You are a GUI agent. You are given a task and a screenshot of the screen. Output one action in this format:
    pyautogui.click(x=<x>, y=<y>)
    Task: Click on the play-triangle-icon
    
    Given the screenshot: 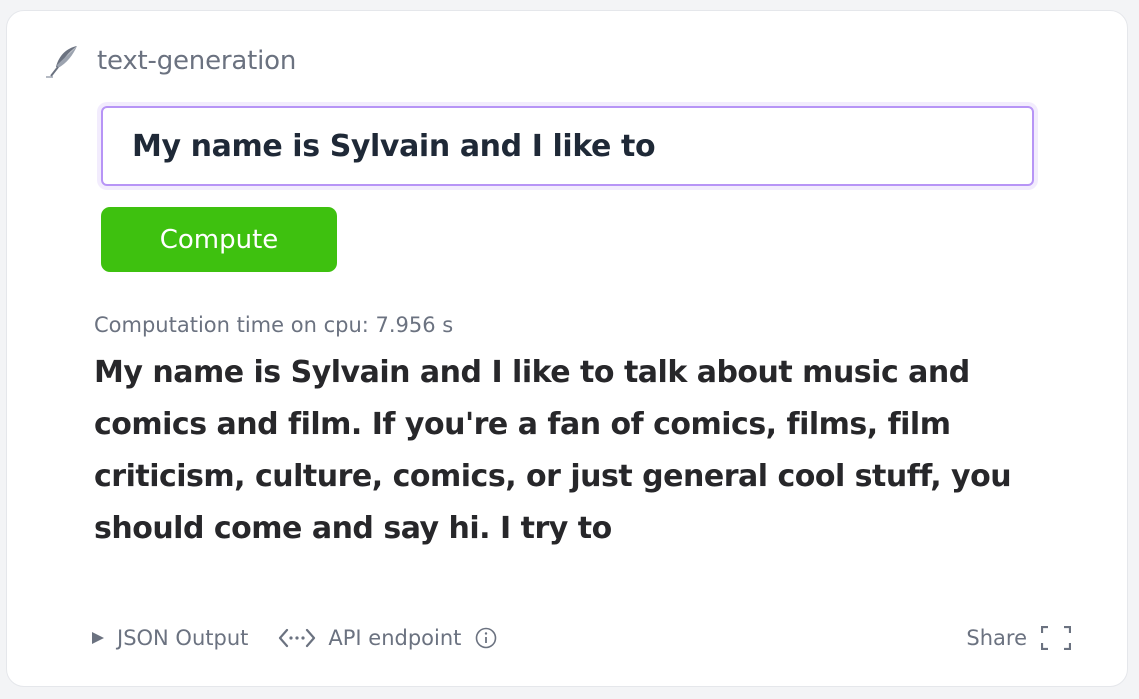 What is the action you would take?
    pyautogui.click(x=98, y=638)
    